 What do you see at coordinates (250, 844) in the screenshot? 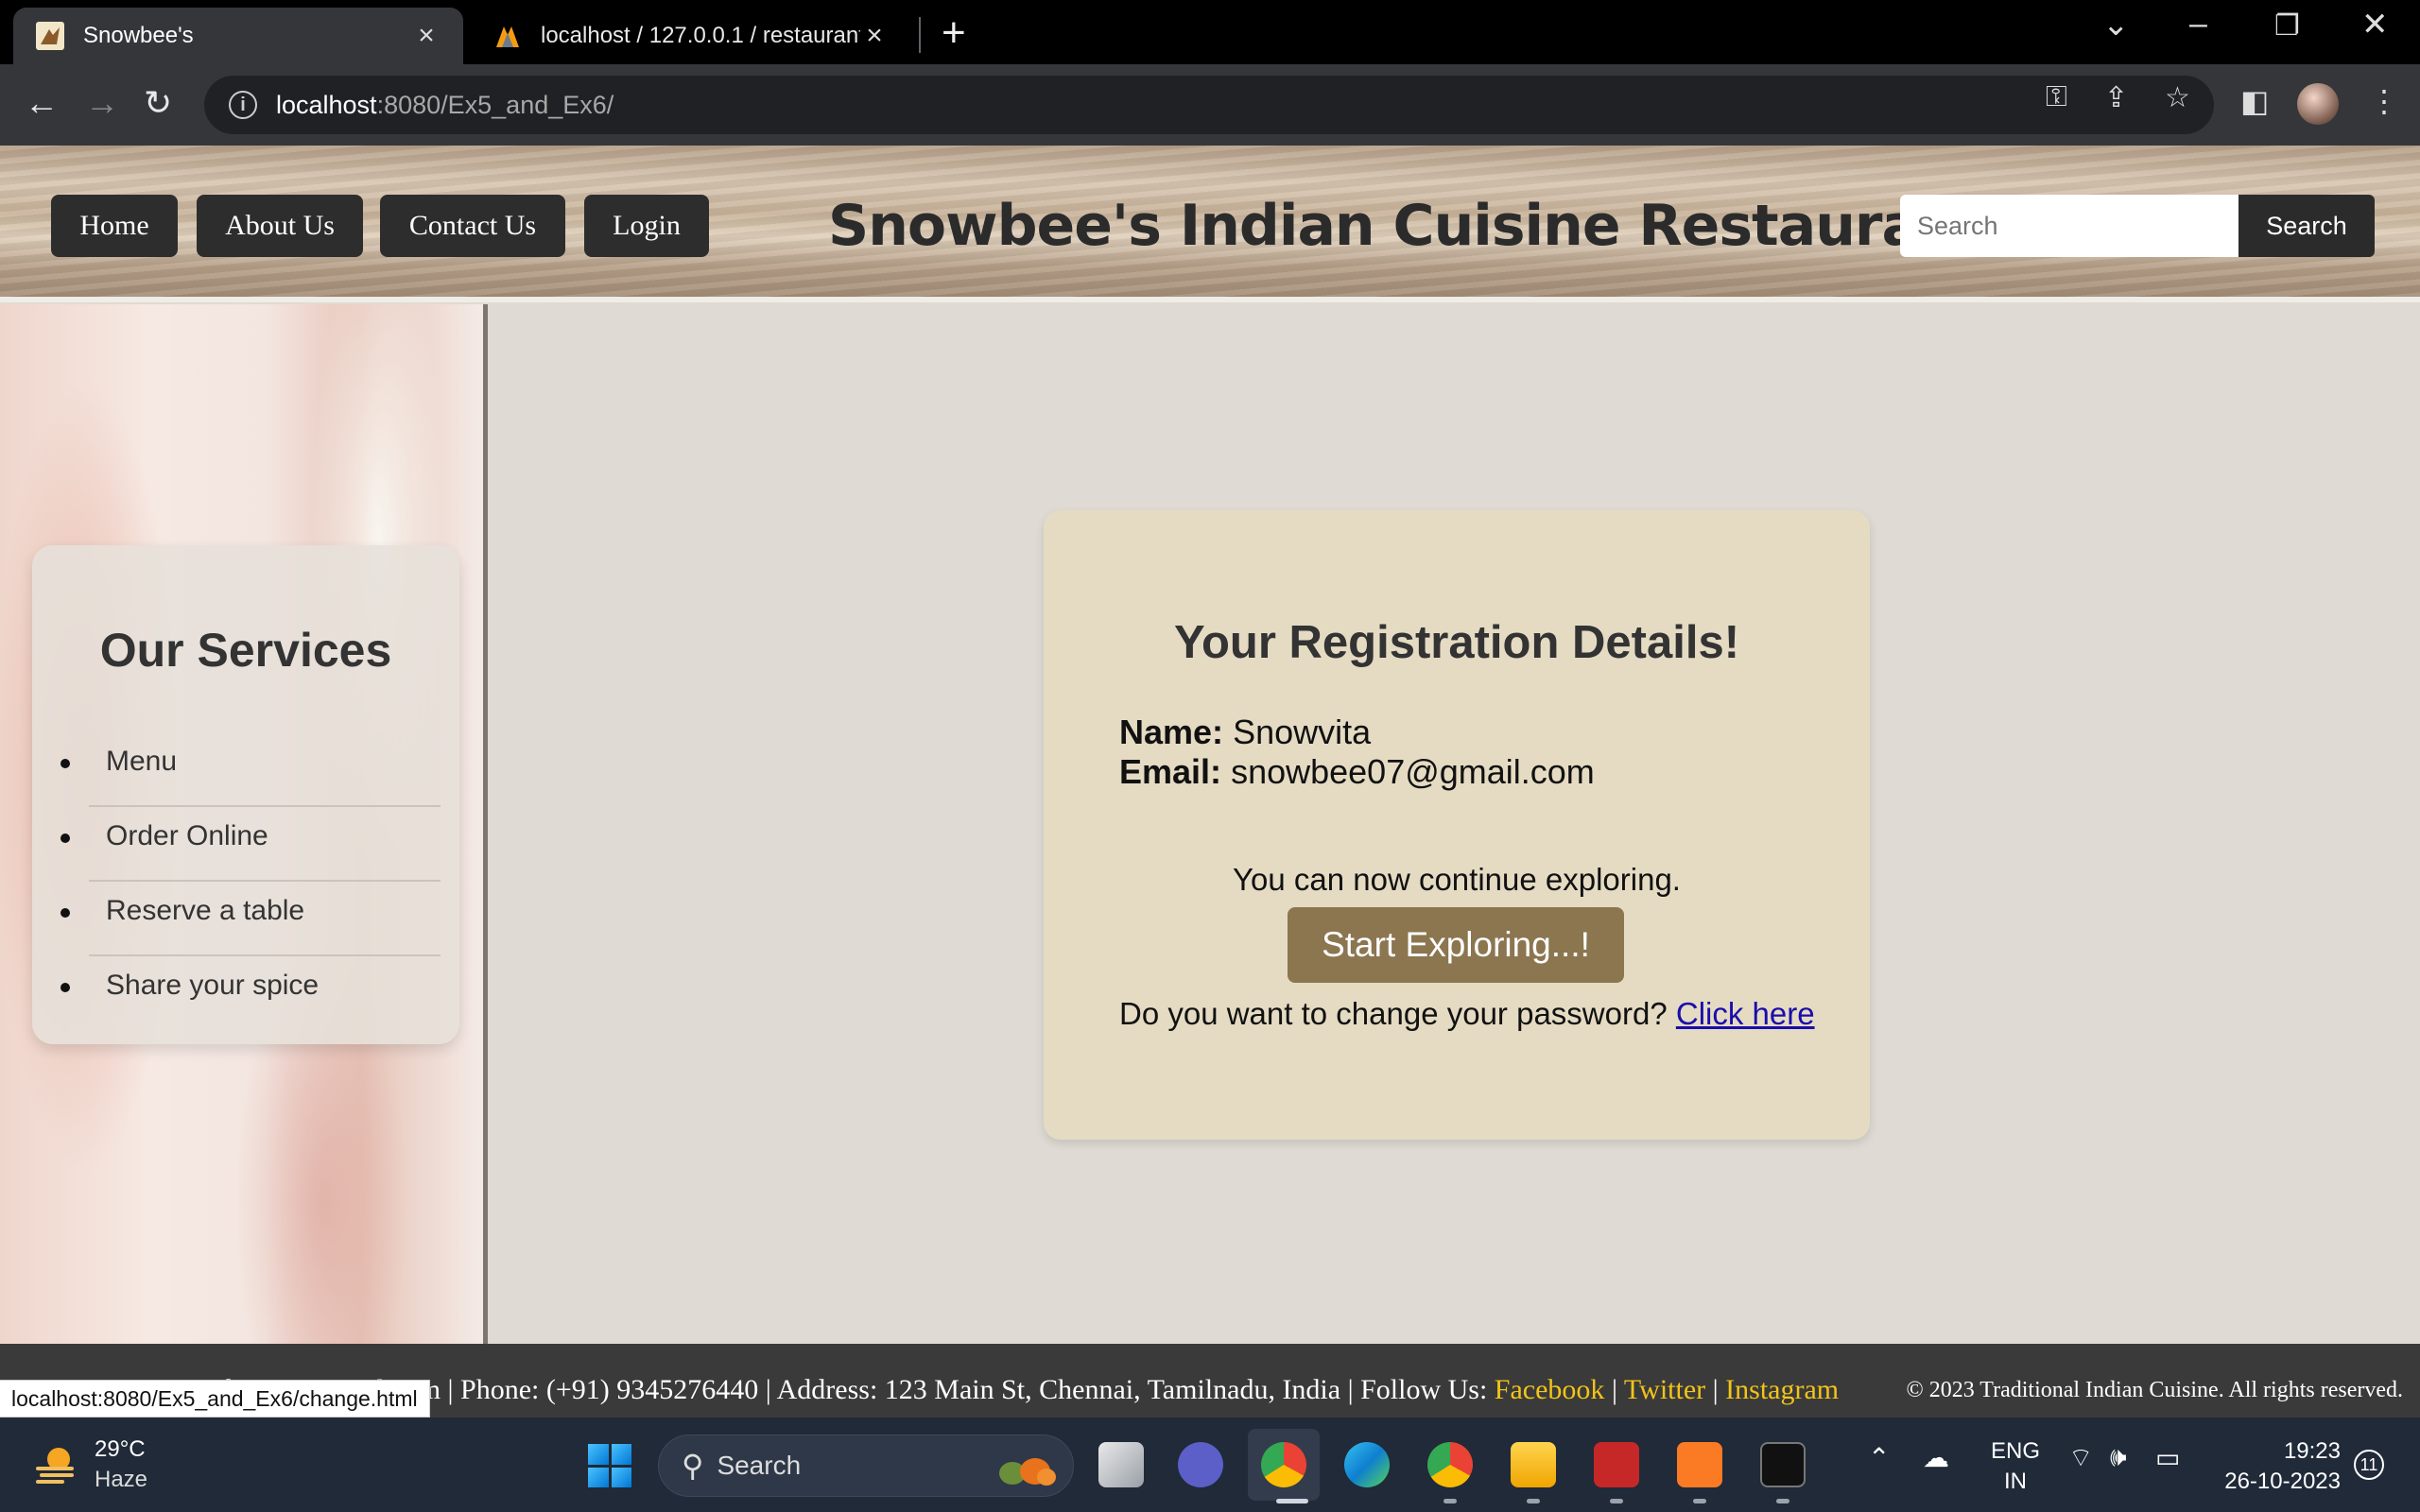
I see `service-item-order-online: Order Online` at bounding box center [250, 844].